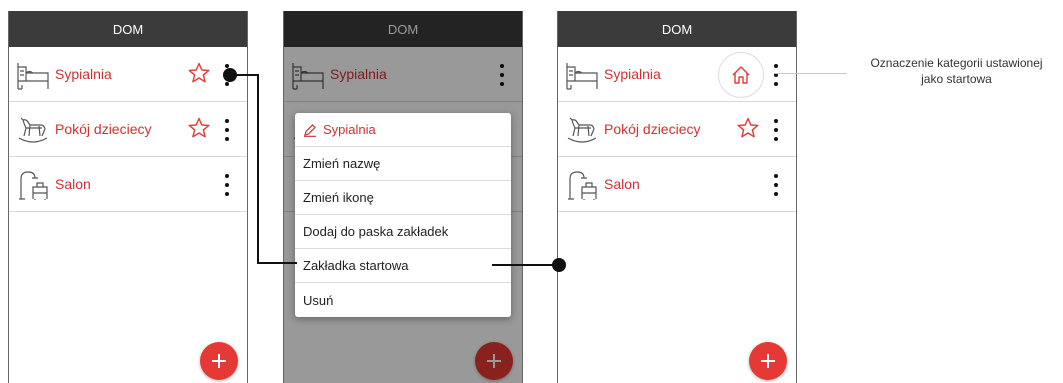 This screenshot has height=383, width=1063. What do you see at coordinates (811, 73) in the screenshot?
I see `annotation-leader-line` at bounding box center [811, 73].